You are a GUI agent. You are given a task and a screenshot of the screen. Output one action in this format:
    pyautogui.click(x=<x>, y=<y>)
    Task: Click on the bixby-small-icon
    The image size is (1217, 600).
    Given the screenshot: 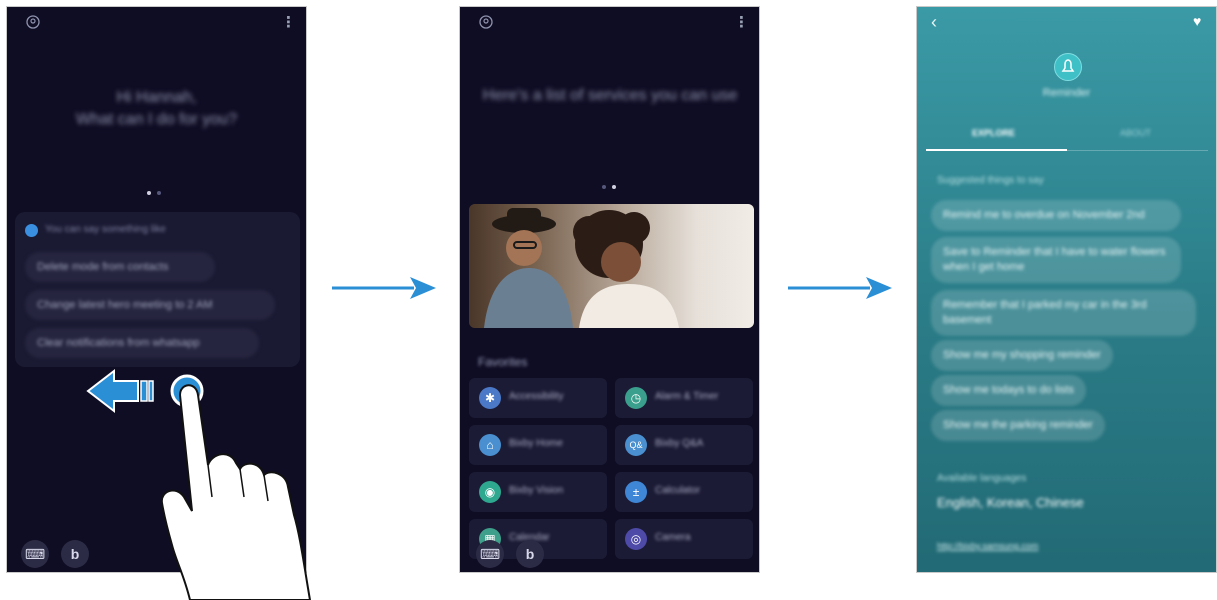 What is the action you would take?
    pyautogui.click(x=31, y=230)
    